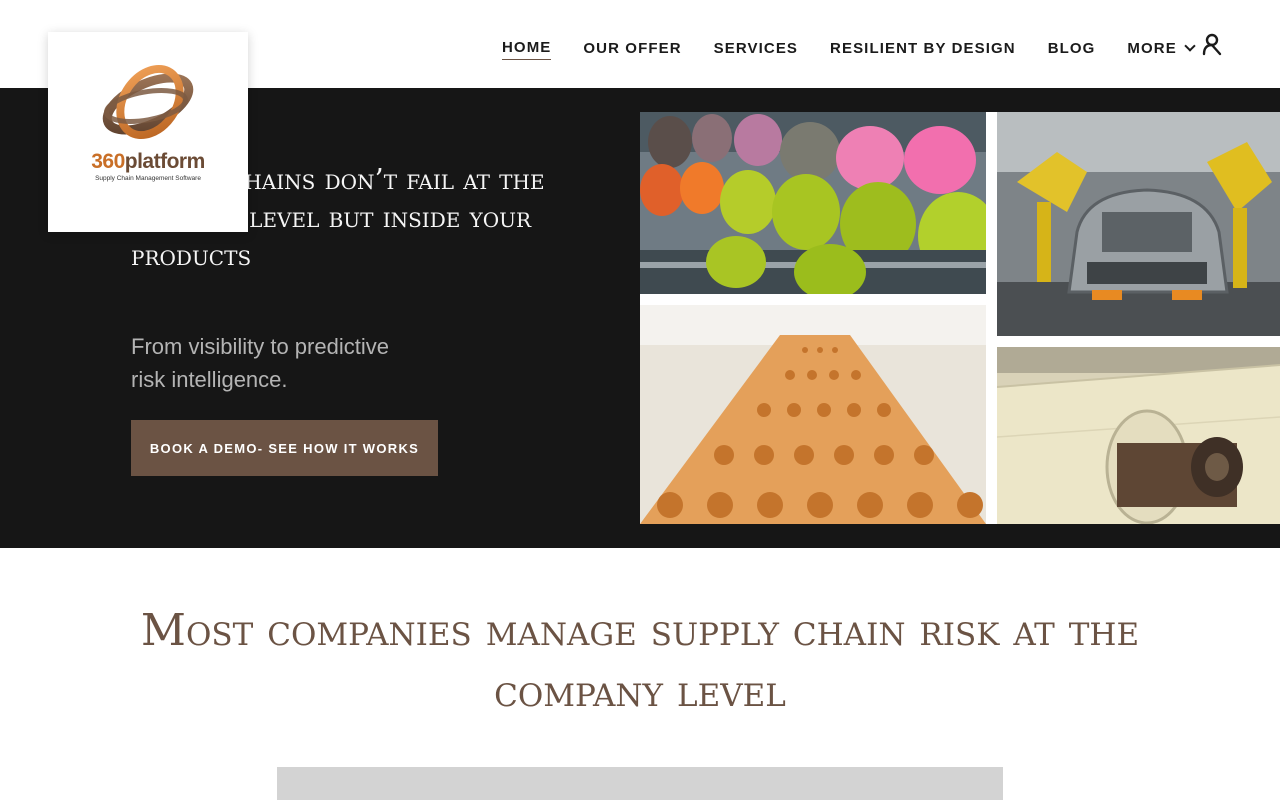 The width and height of the screenshot is (1280, 800). I want to click on textile-yarn-image, so click(813, 203).